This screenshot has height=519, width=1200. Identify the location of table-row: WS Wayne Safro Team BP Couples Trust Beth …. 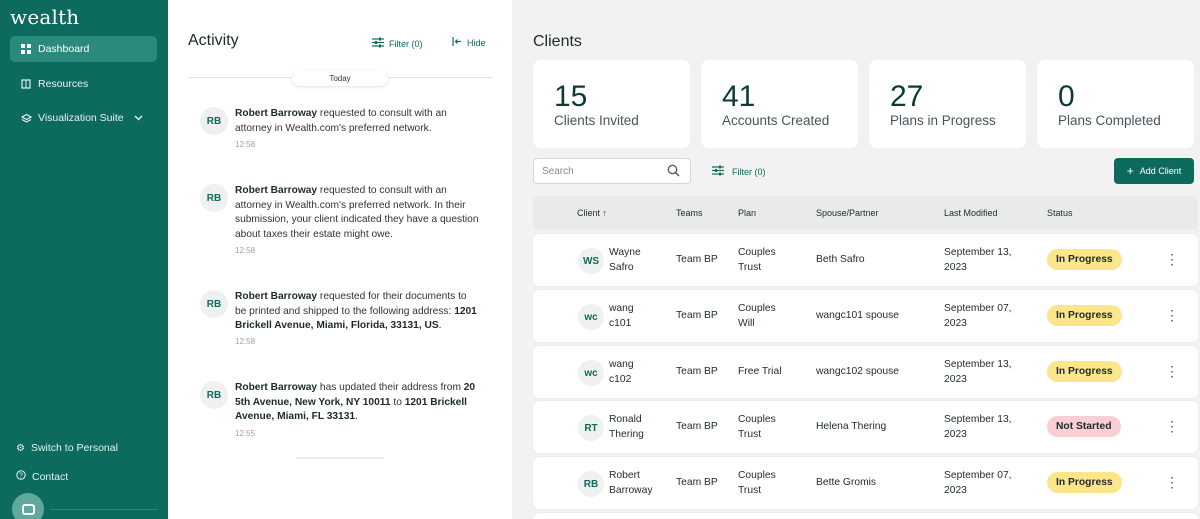
(865, 260).